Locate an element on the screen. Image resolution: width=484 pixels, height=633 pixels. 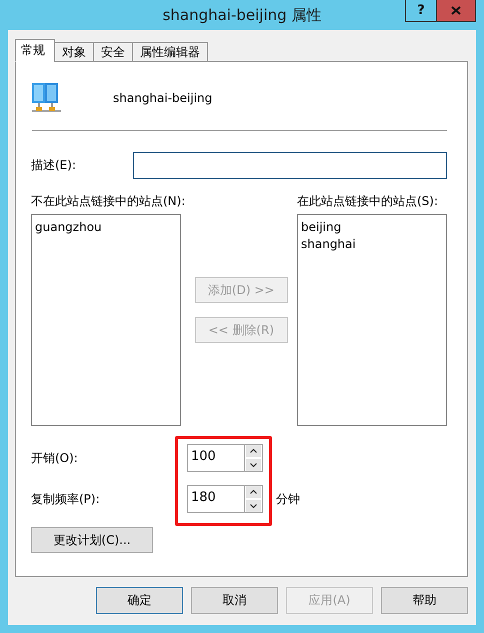
site-link-name: shanghai-beijing is located at coordinates (162, 98).